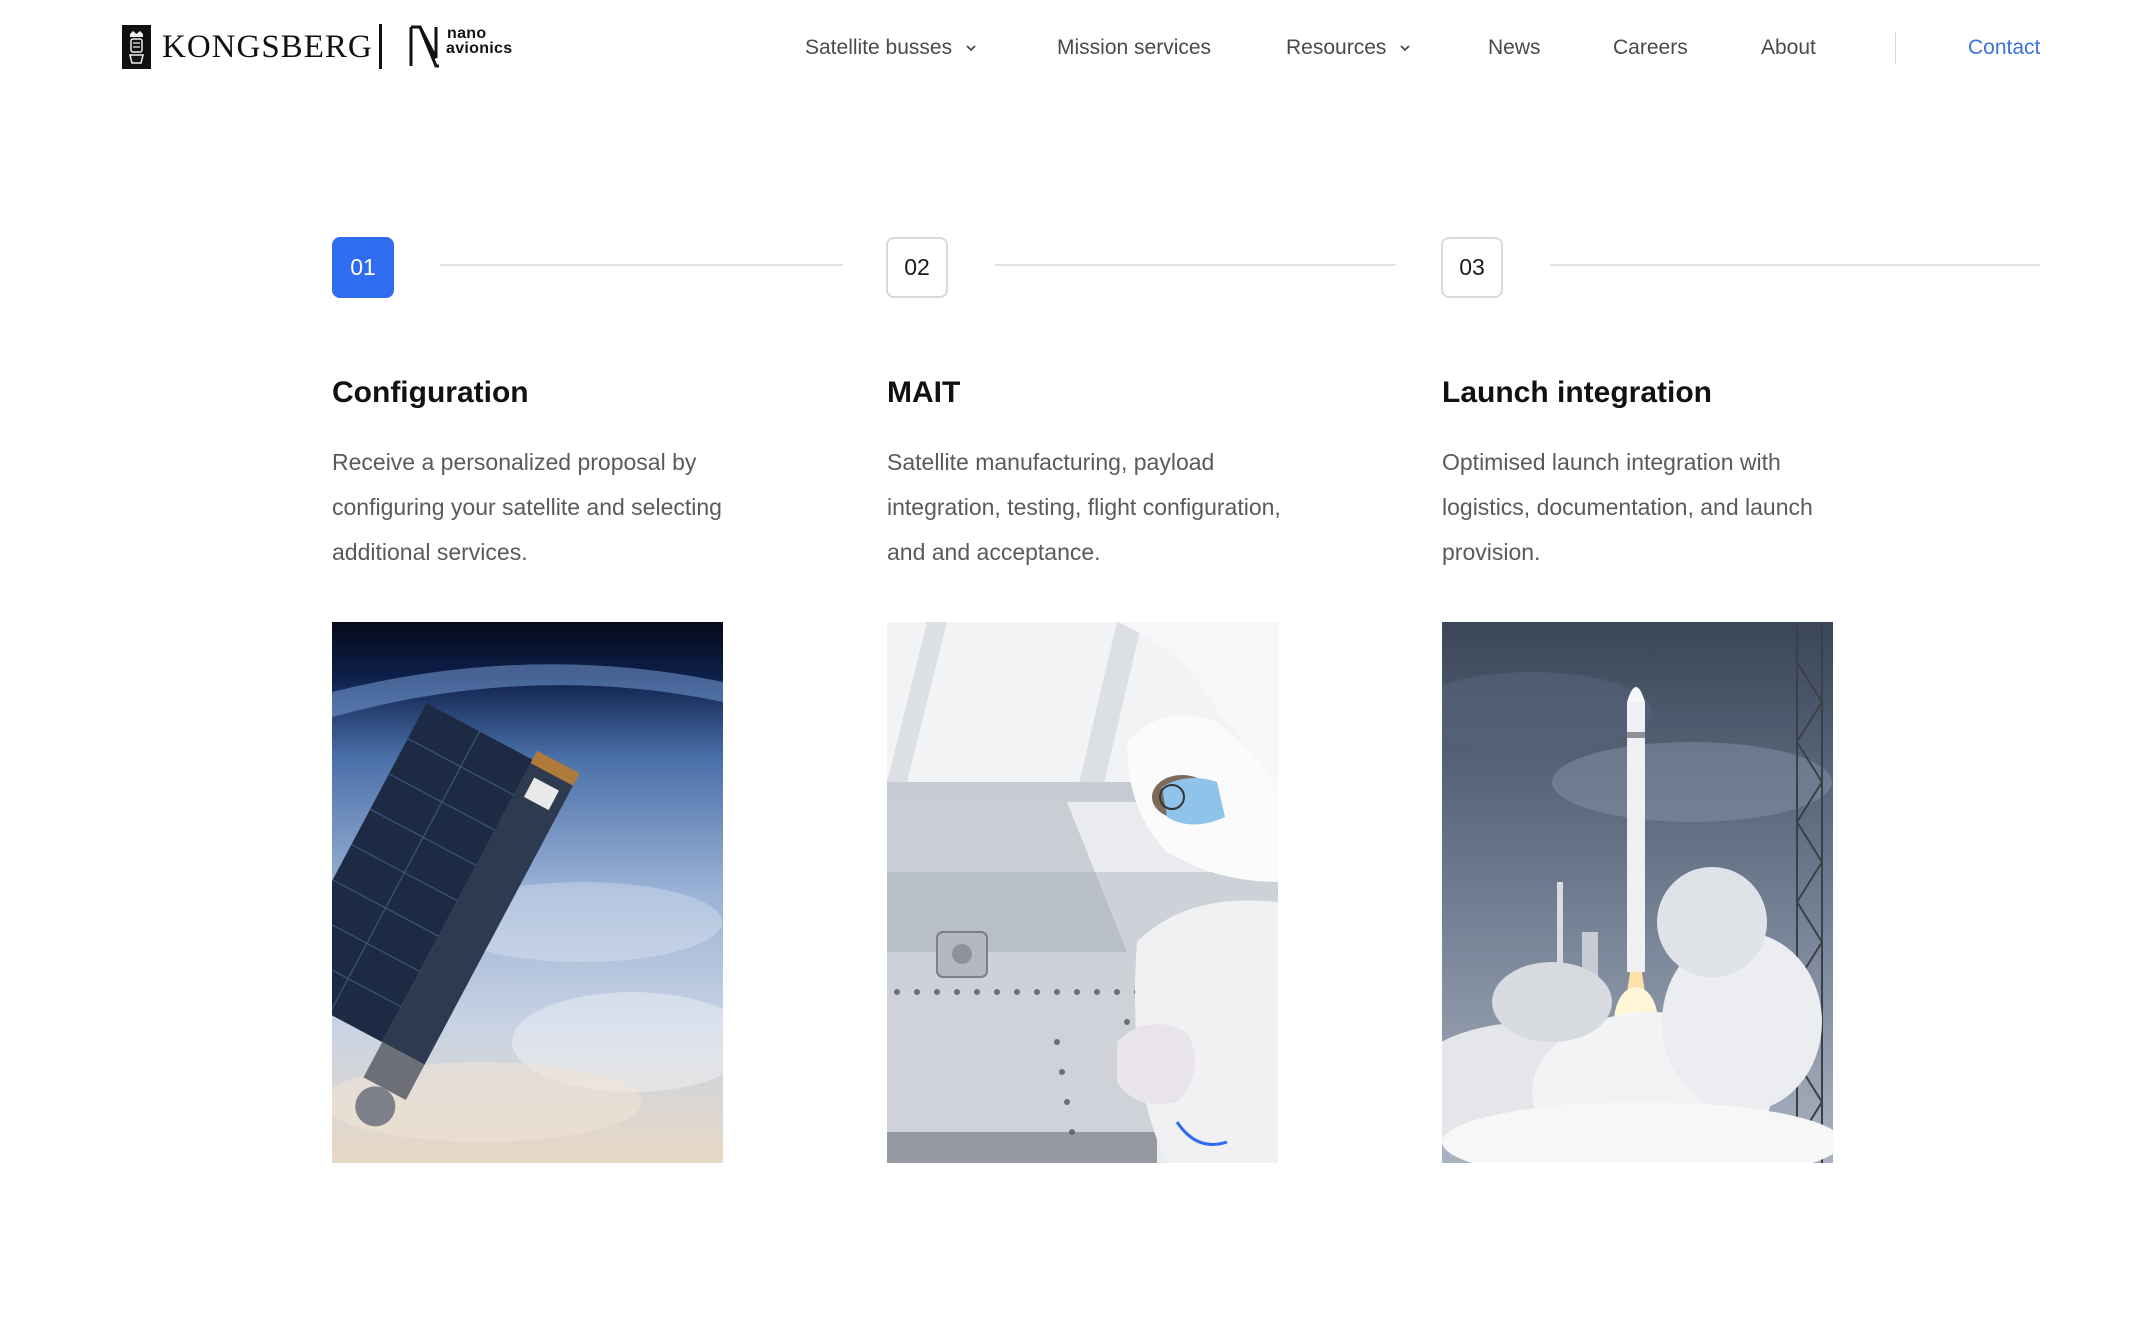 Image resolution: width=2152 pixels, height=1320 pixels. Describe the element at coordinates (1650, 48) in the screenshot. I see `nav-item-careers: Careers` at that location.